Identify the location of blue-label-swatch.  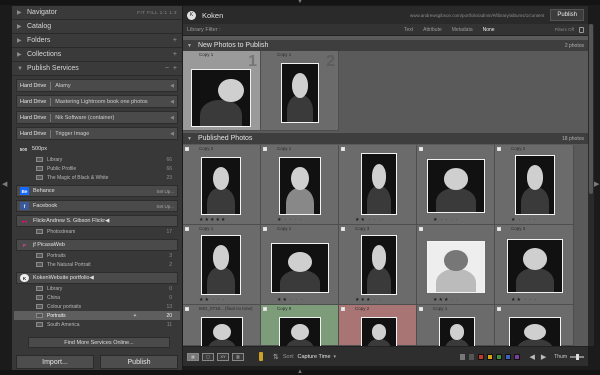
(508, 356).